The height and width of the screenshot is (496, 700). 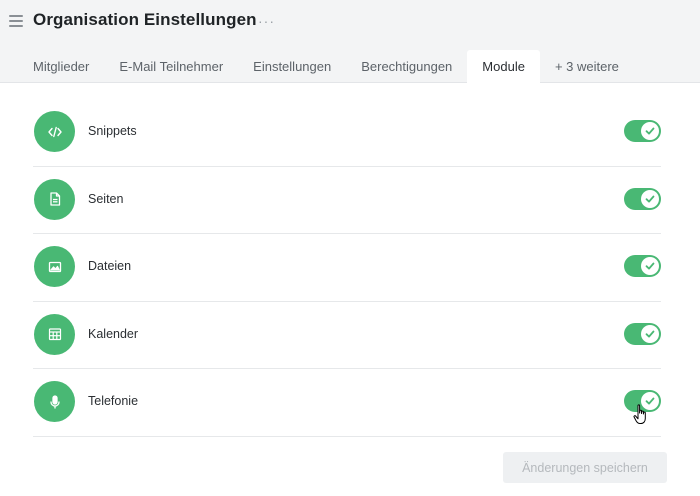 I want to click on tab-mitglieder: Mitglieder, so click(x=61, y=66).